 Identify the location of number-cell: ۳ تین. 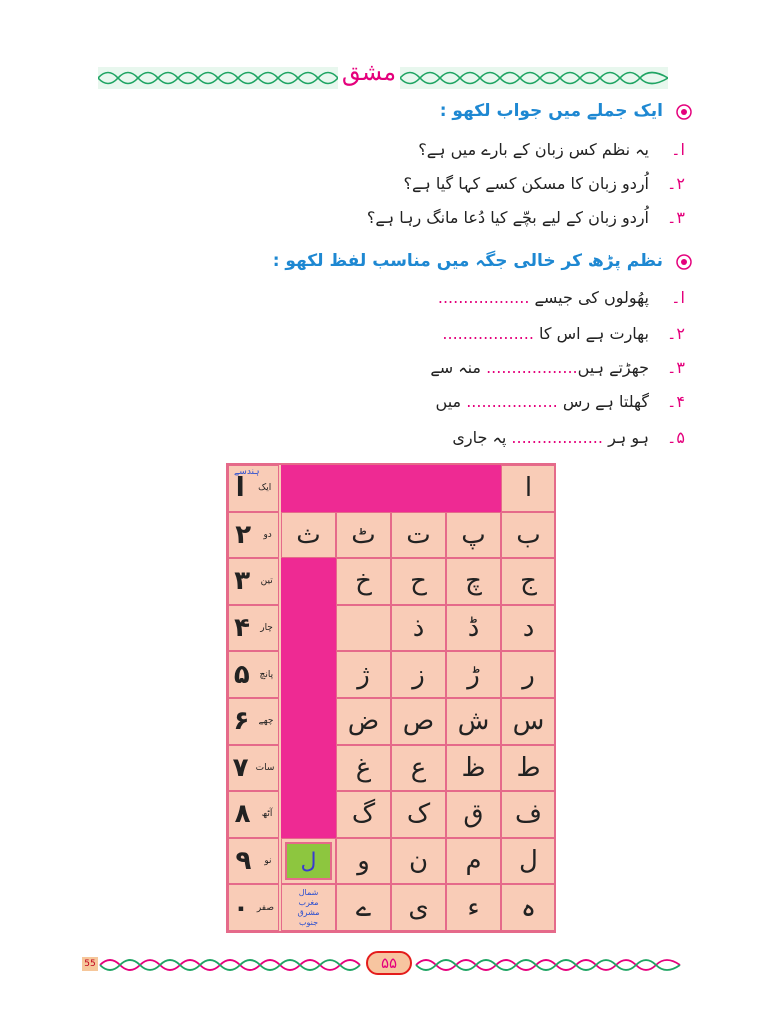
(253, 581).